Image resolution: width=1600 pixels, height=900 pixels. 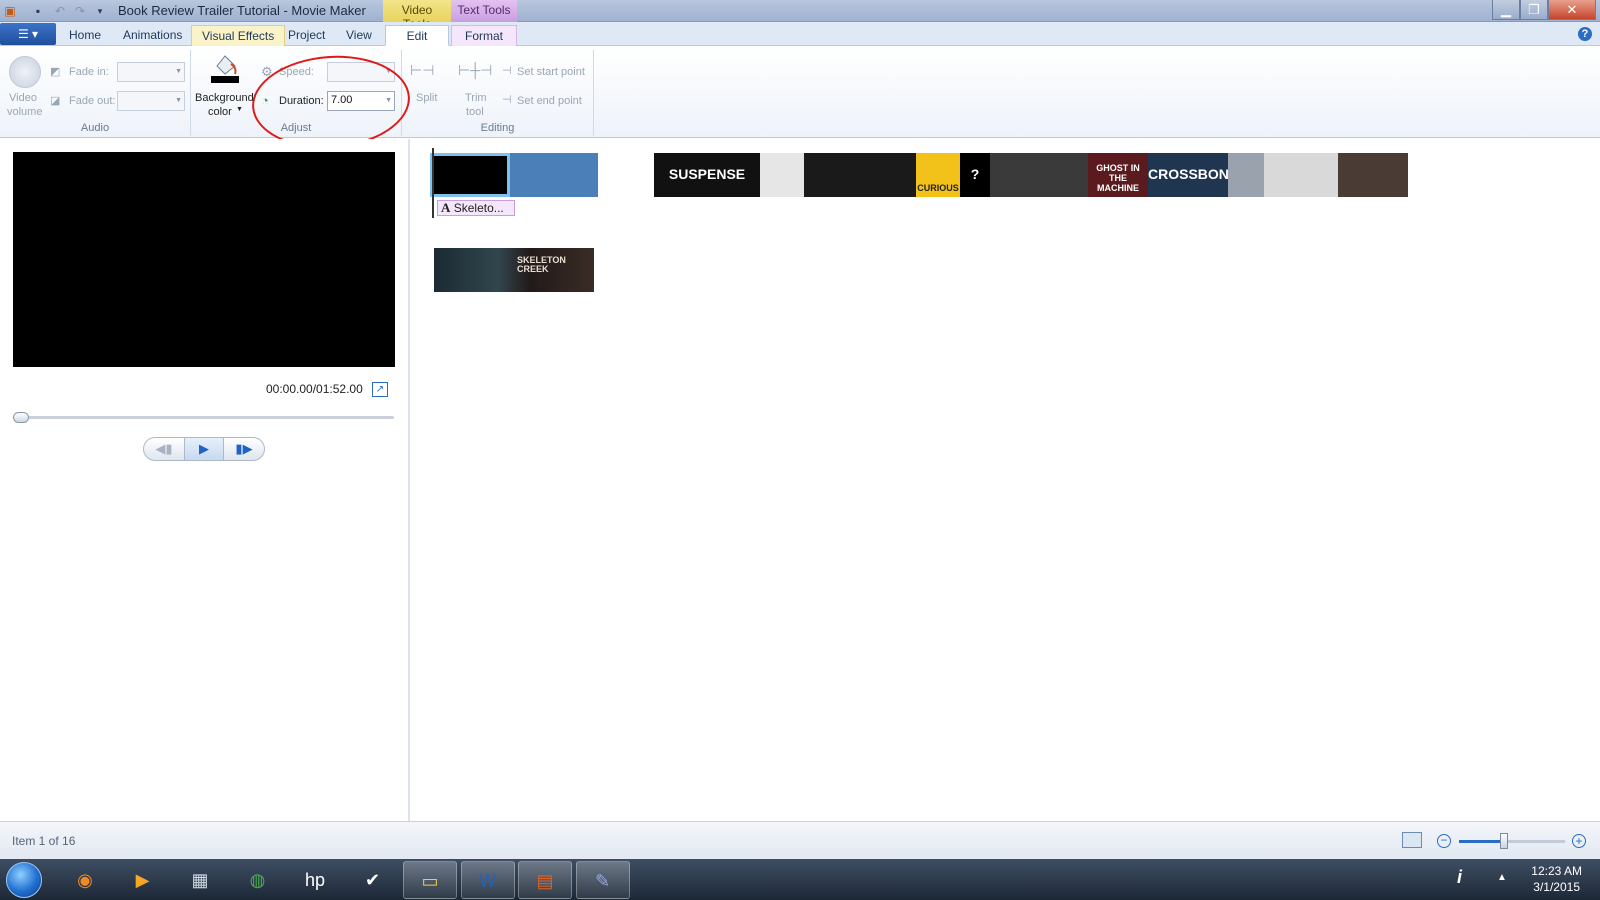 I want to click on paint-bucket-icon, so click(x=225, y=68).